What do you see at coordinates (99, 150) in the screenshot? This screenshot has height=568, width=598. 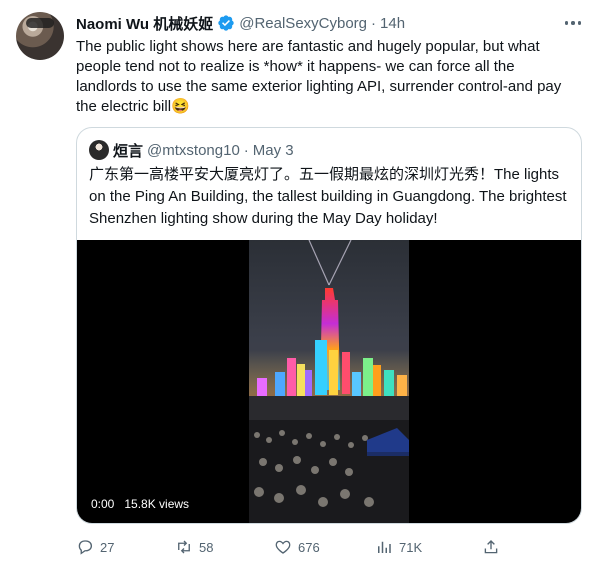 I see `quoted-author-avatar` at bounding box center [99, 150].